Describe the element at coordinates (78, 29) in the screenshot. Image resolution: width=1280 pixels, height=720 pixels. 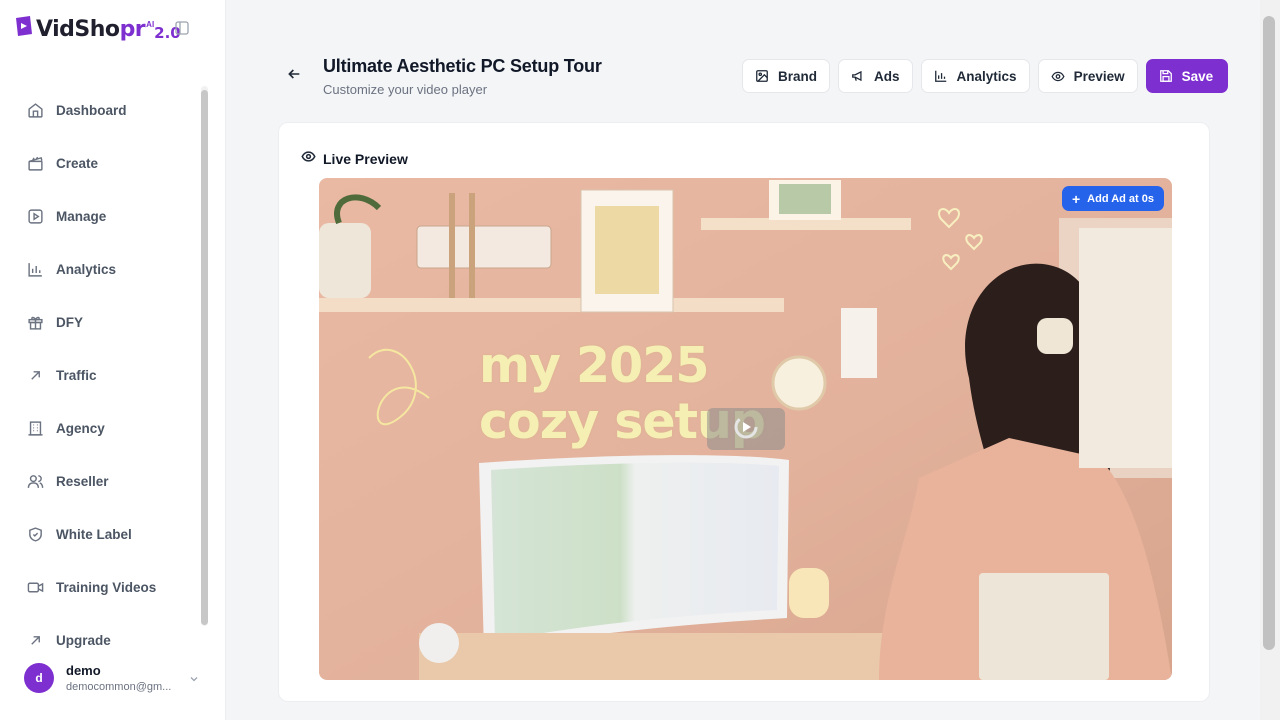
I see `brand-name: VidSho` at that location.